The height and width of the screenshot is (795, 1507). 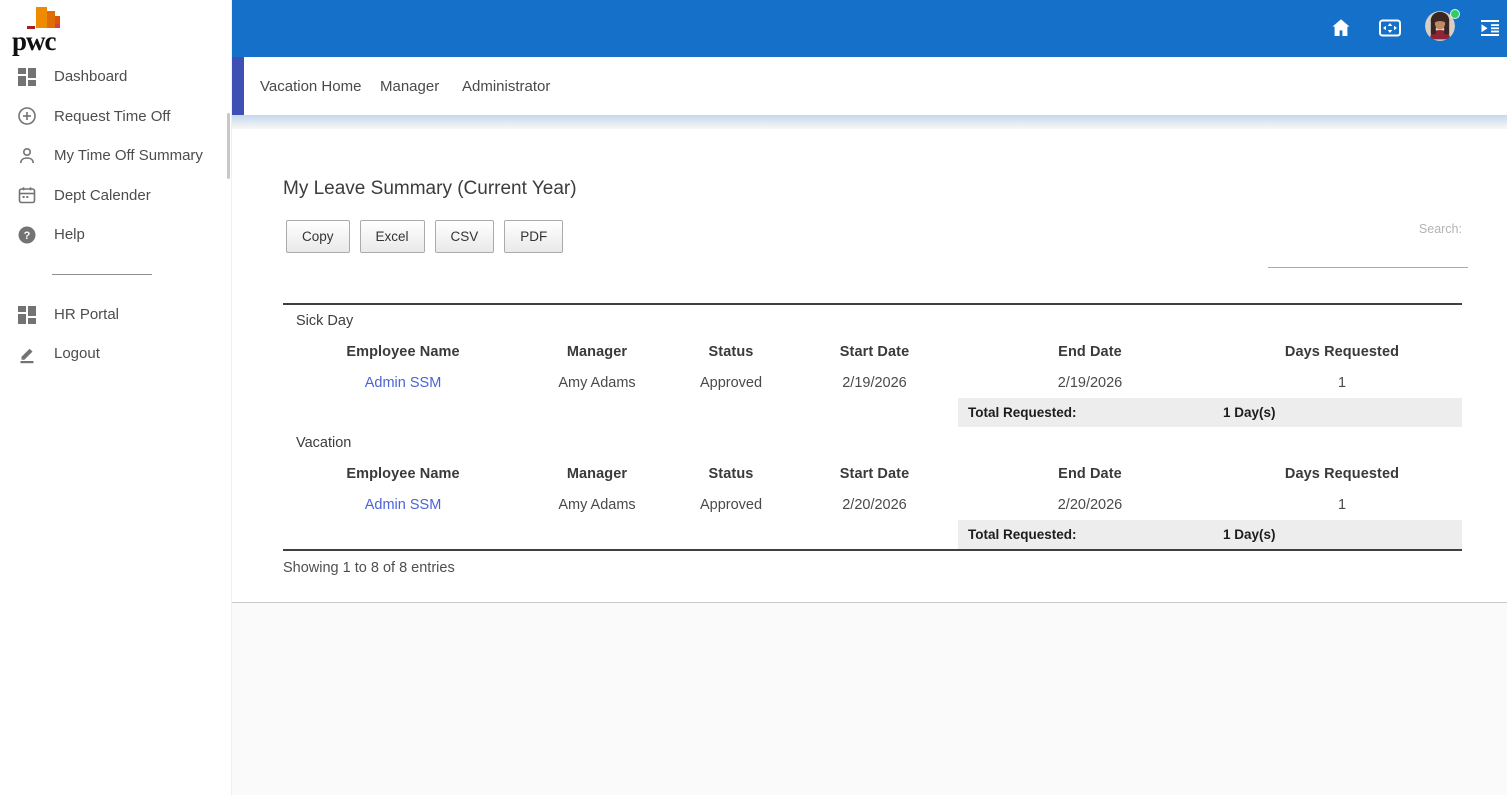 I want to click on tab-manager: Manager, so click(x=409, y=86).